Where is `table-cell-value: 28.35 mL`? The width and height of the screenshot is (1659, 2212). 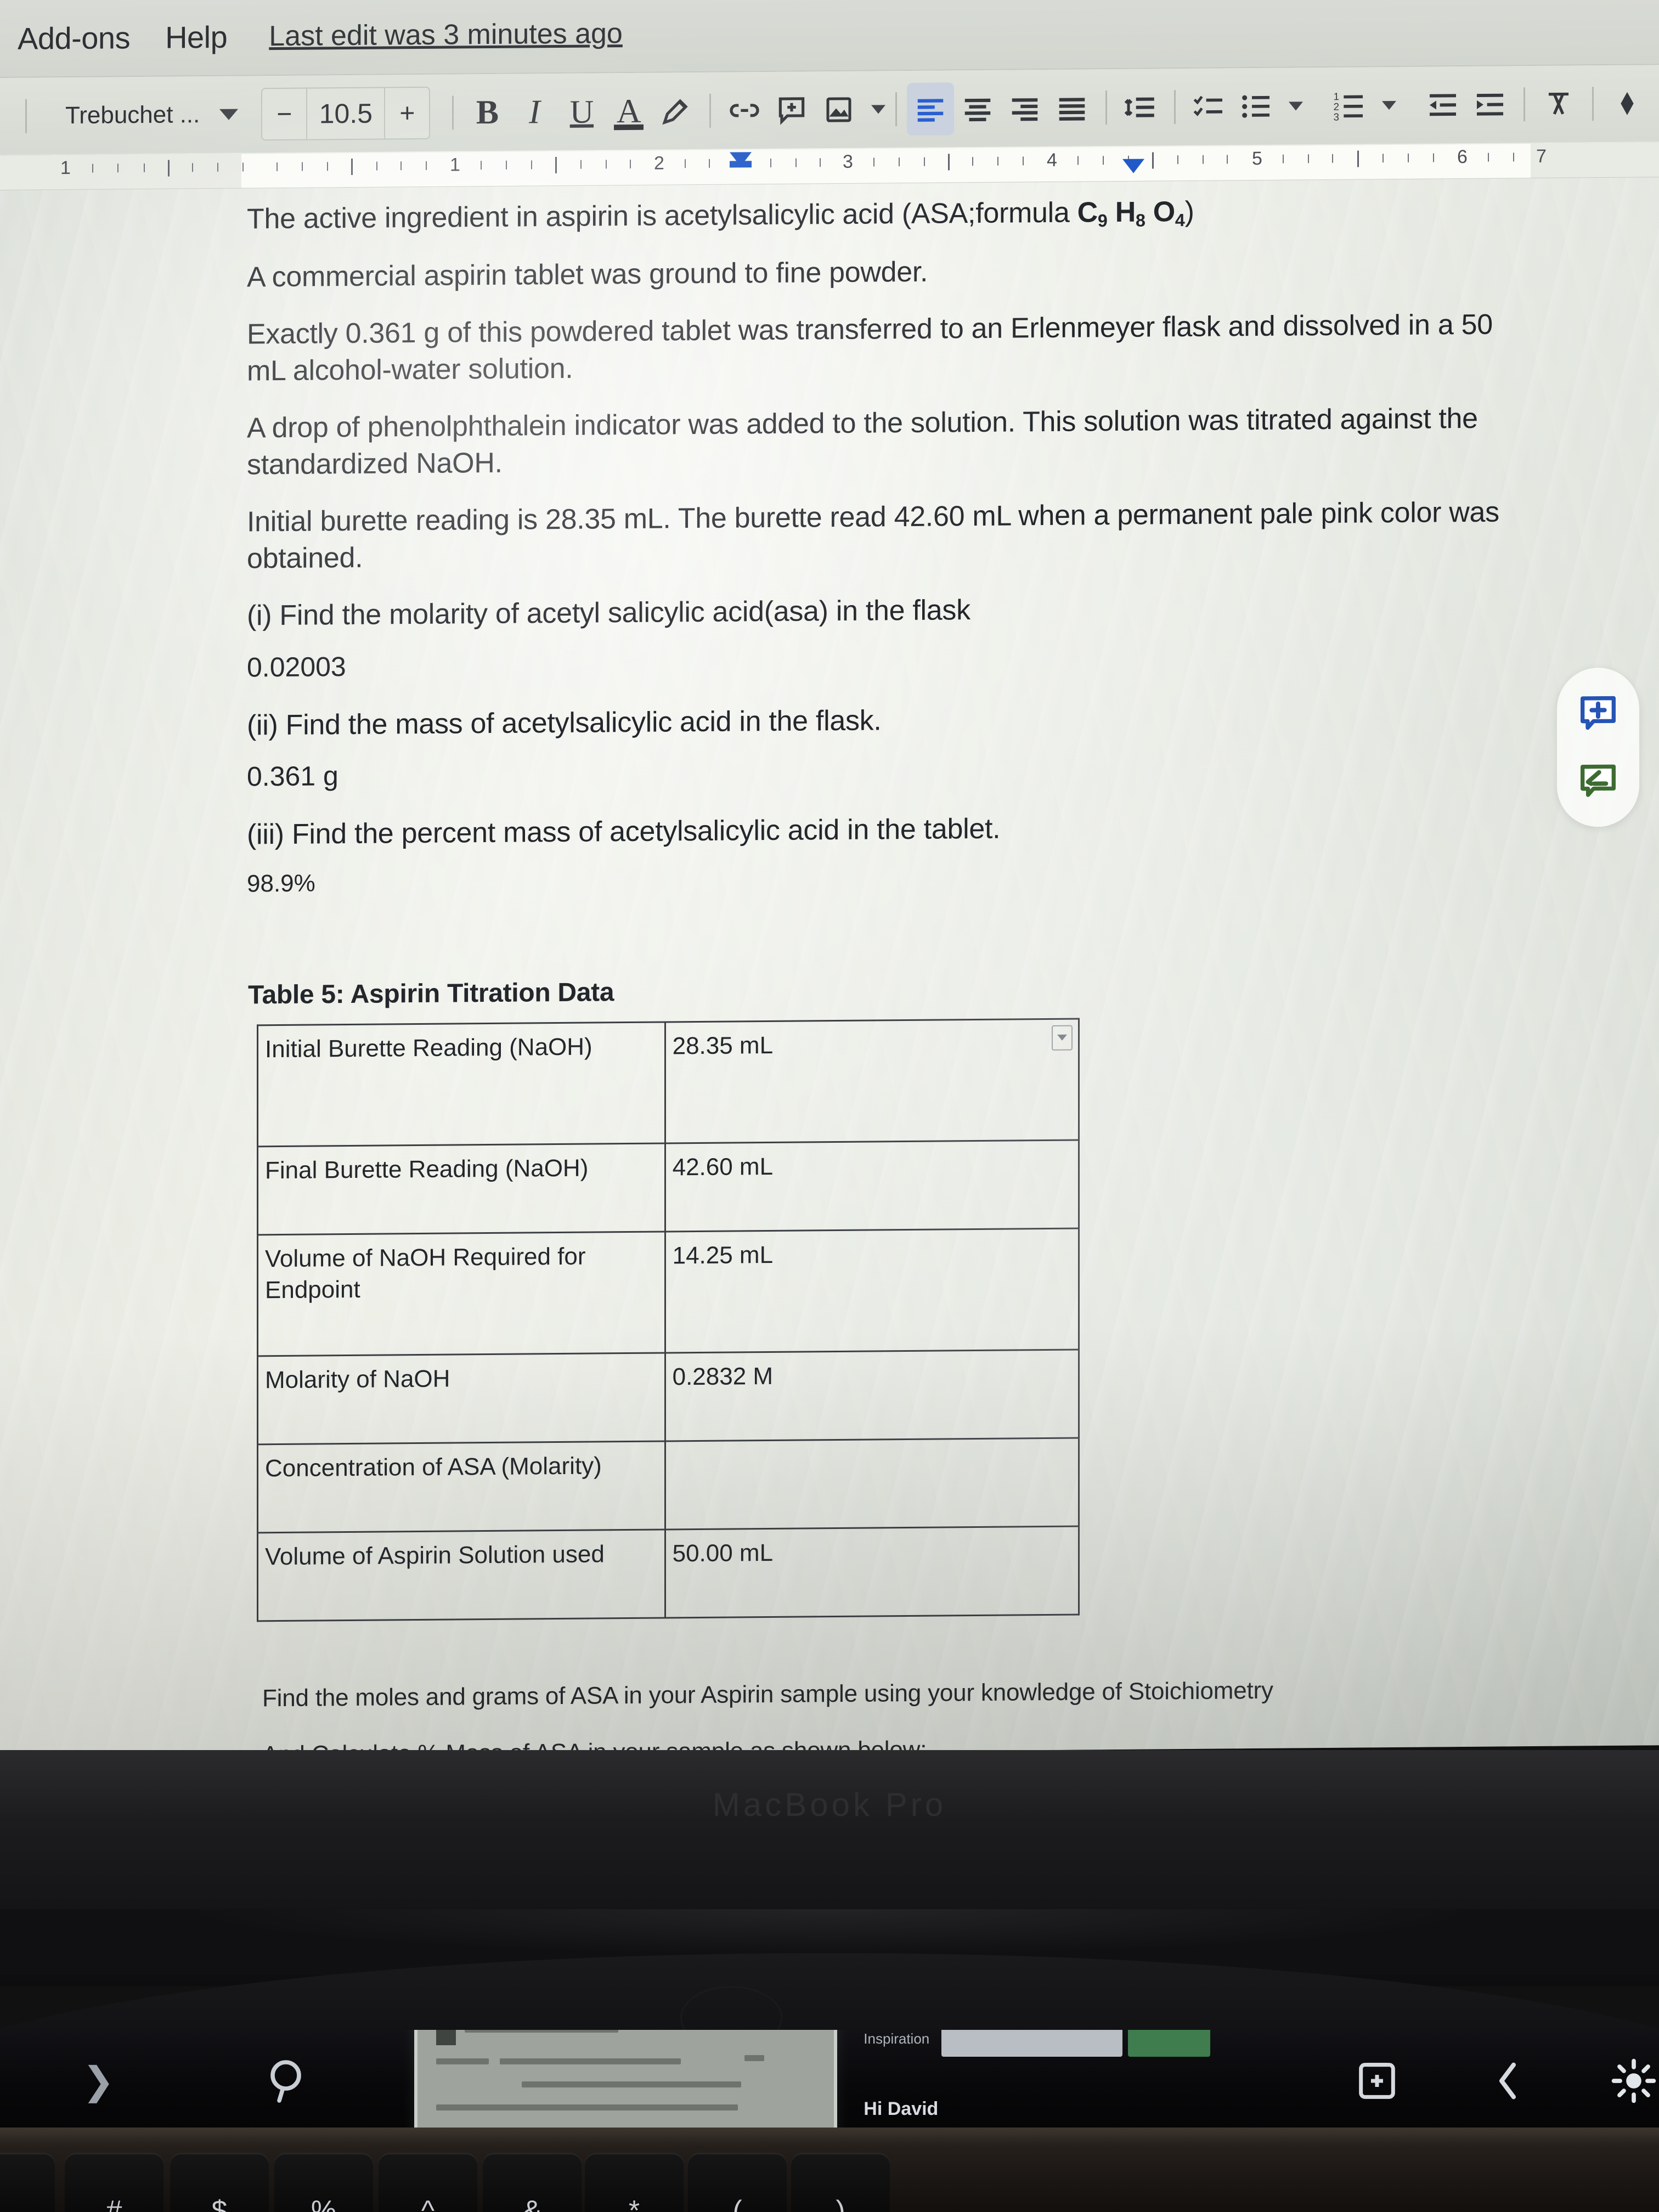 table-cell-value: 28.35 mL is located at coordinates (872, 1080).